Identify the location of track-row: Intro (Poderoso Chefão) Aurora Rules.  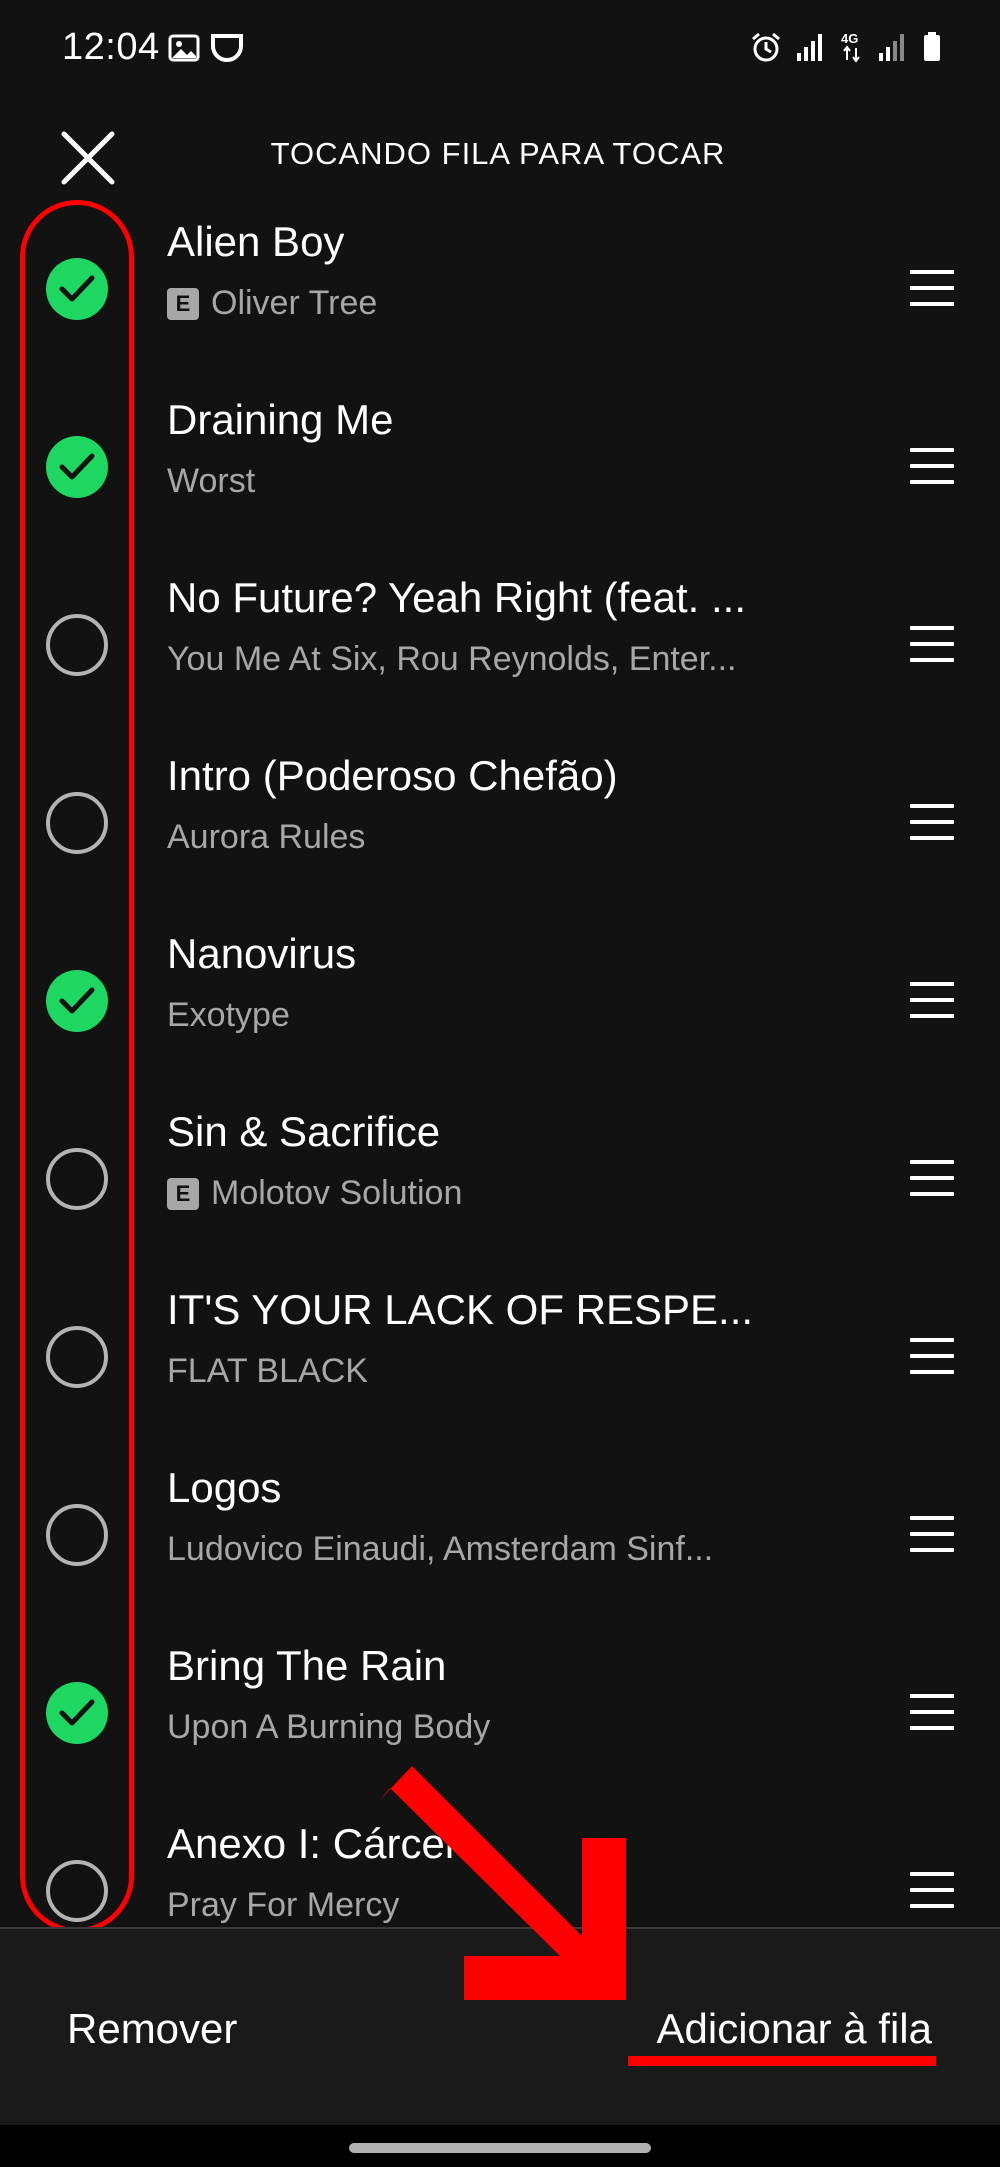
(500, 823).